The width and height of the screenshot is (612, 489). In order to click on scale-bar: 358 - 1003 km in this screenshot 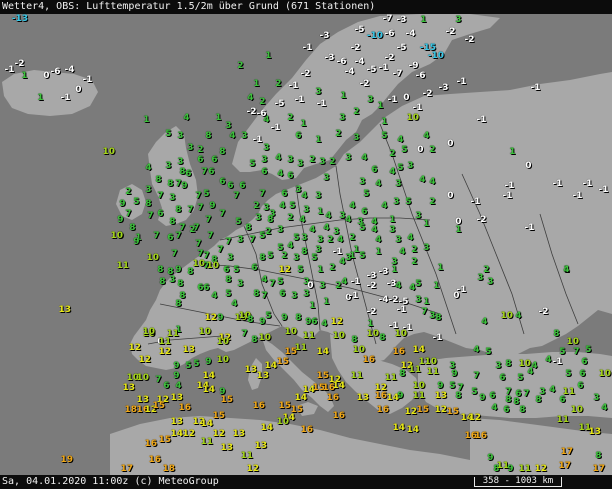, I will do `click(518, 482)`.